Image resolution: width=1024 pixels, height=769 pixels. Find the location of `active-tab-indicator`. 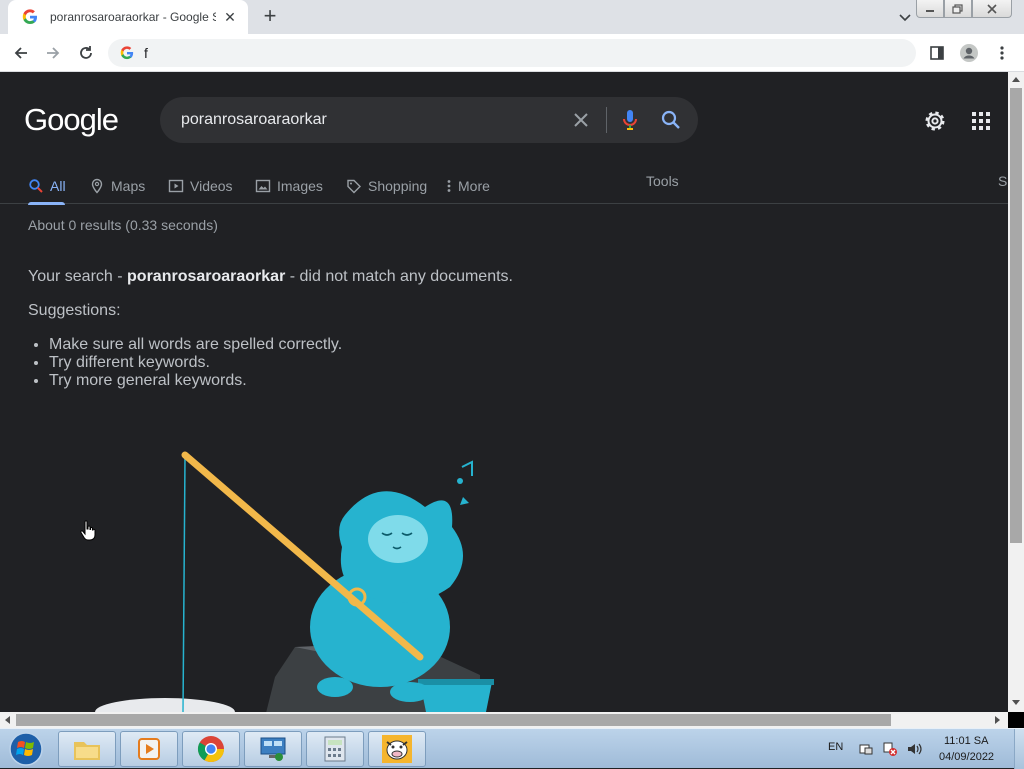

active-tab-indicator is located at coordinates (46, 203).